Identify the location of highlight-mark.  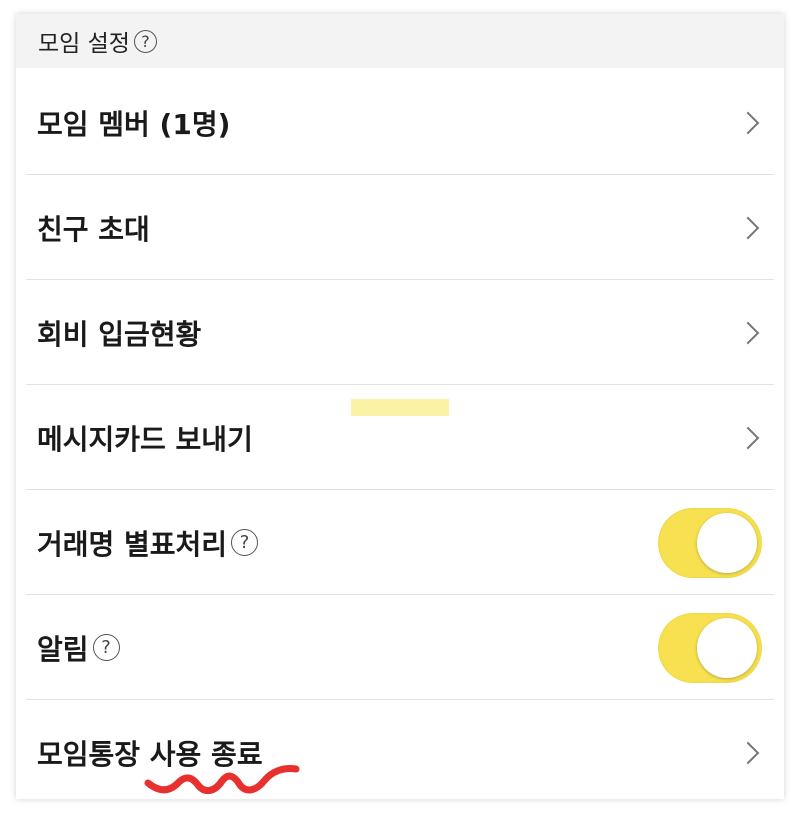
(400, 407).